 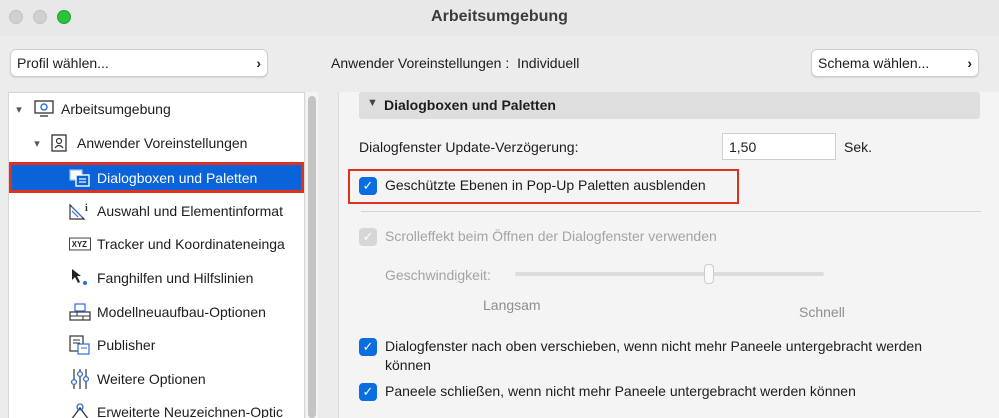 What do you see at coordinates (669, 274) in the screenshot?
I see `speed-slider-track` at bounding box center [669, 274].